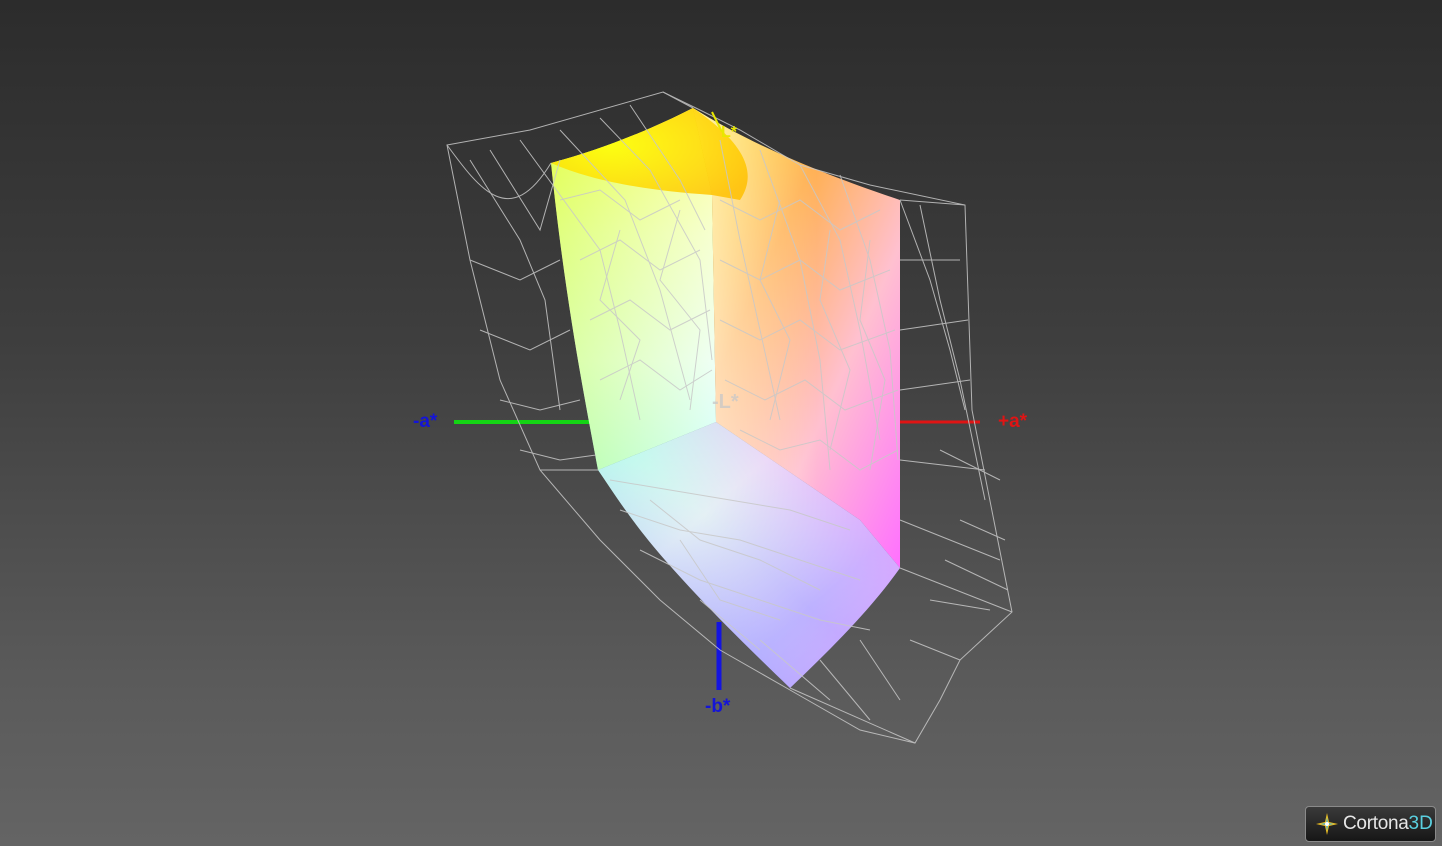  Describe the element at coordinates (718, 706) in the screenshot. I see `neg-b-label: -b*` at that location.